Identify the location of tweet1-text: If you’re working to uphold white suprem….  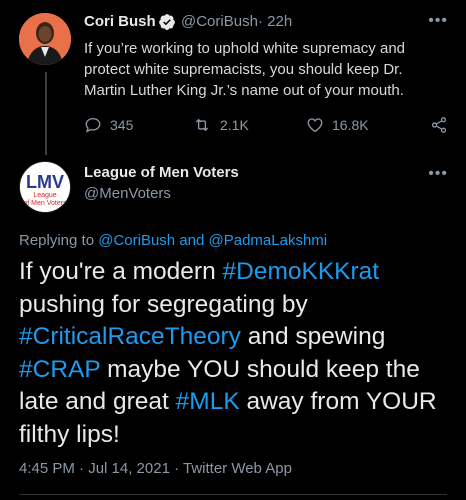
(245, 69).